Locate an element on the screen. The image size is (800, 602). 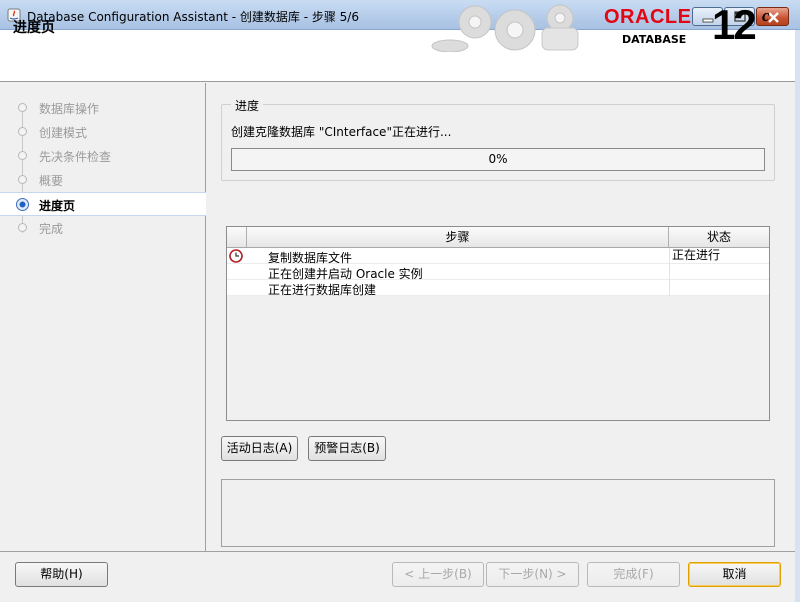
progress-percent: 0% is located at coordinates (498, 159).